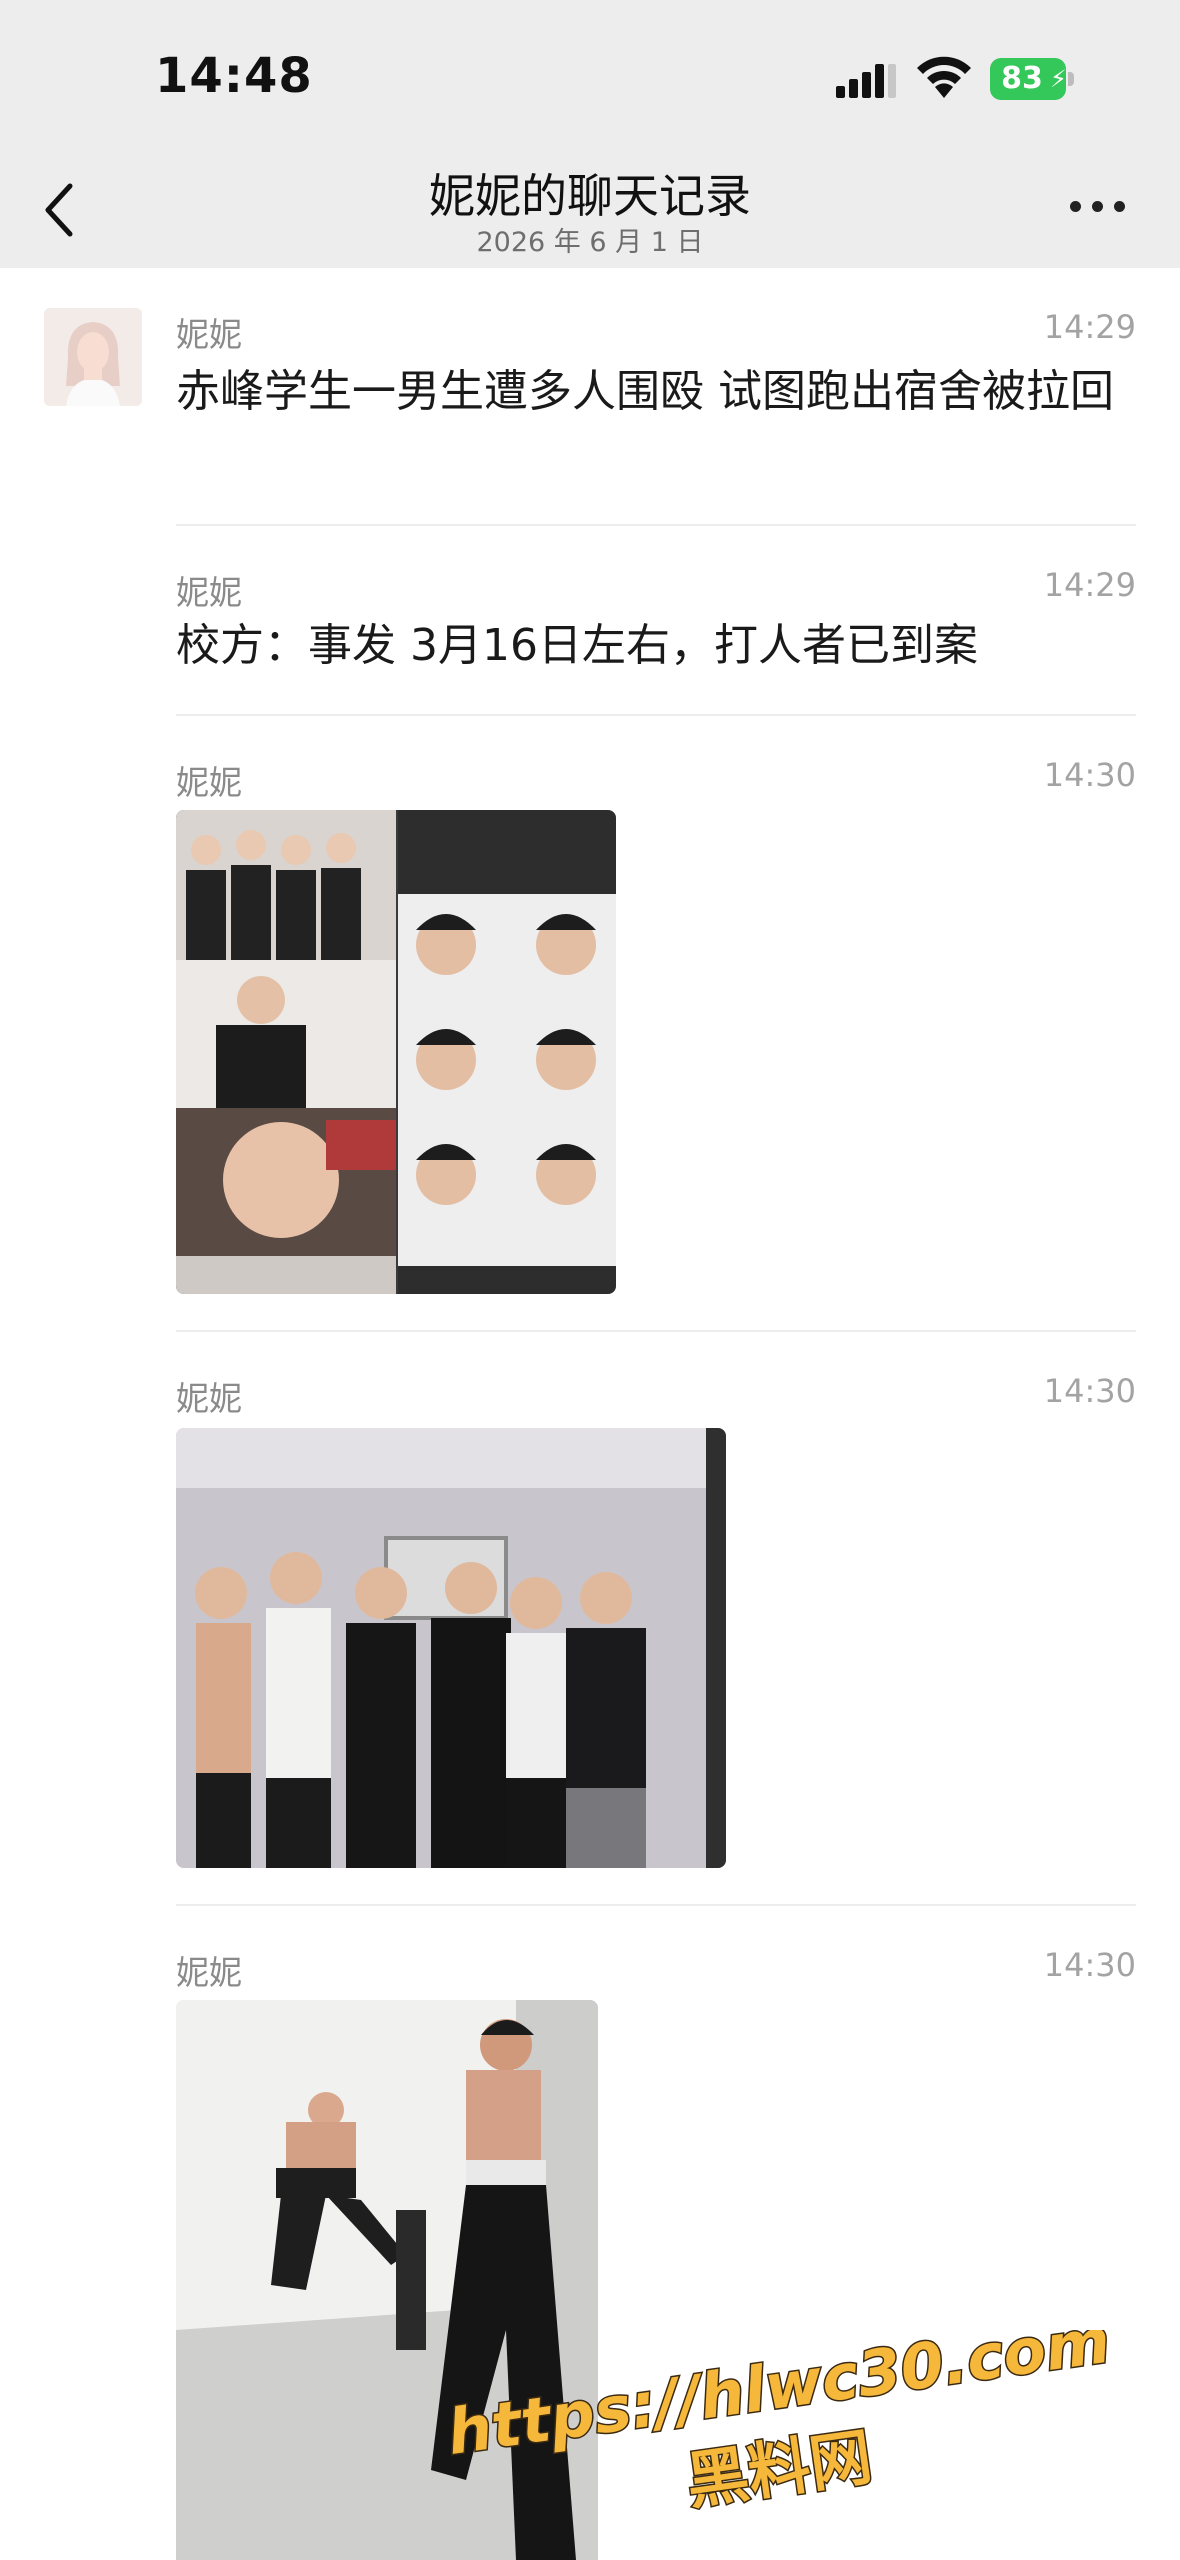 This screenshot has width=1180, height=2560. What do you see at coordinates (1098, 206) in the screenshot?
I see `more-icon` at bounding box center [1098, 206].